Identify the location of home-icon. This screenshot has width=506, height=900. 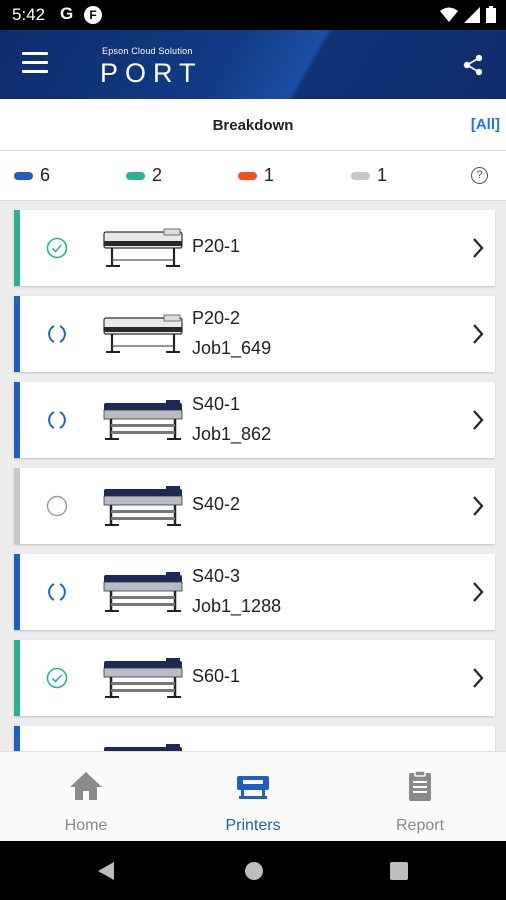
(86, 786).